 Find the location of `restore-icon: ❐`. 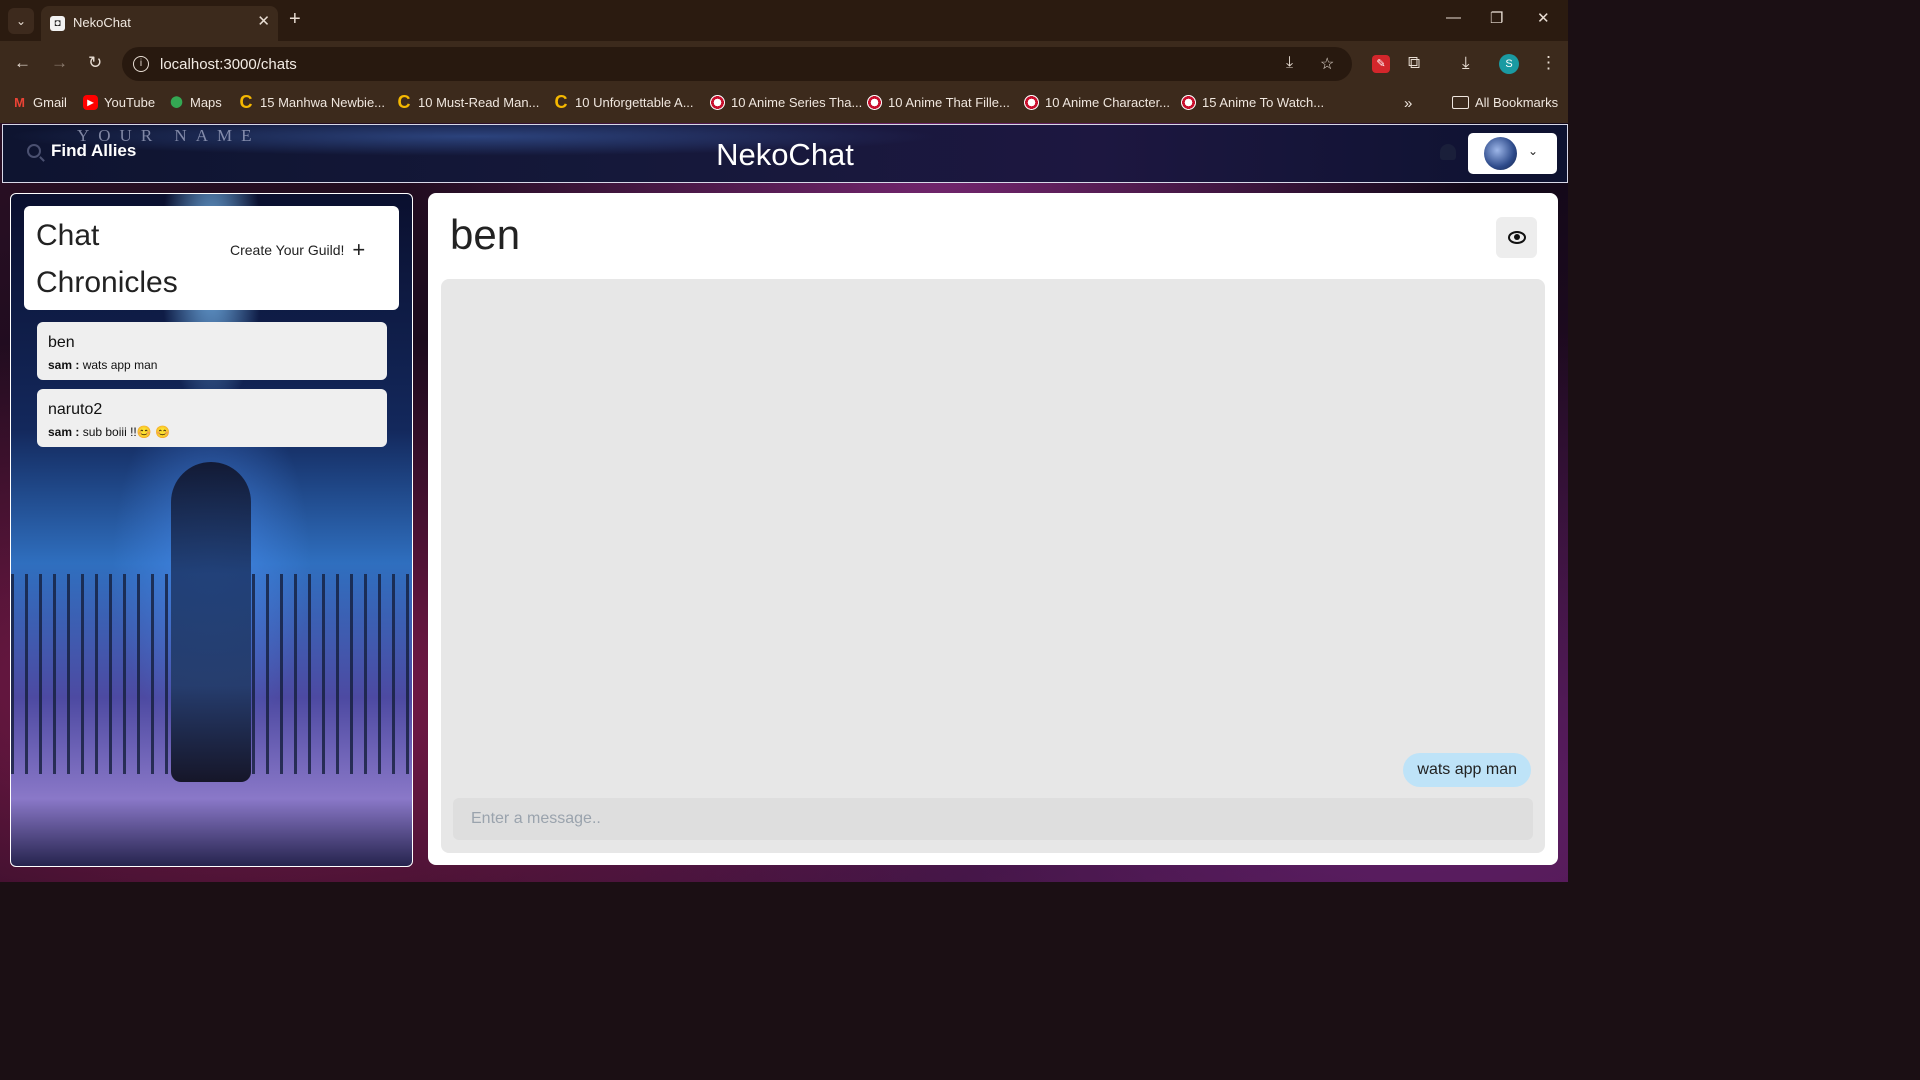

restore-icon: ❐ is located at coordinates (1496, 18).